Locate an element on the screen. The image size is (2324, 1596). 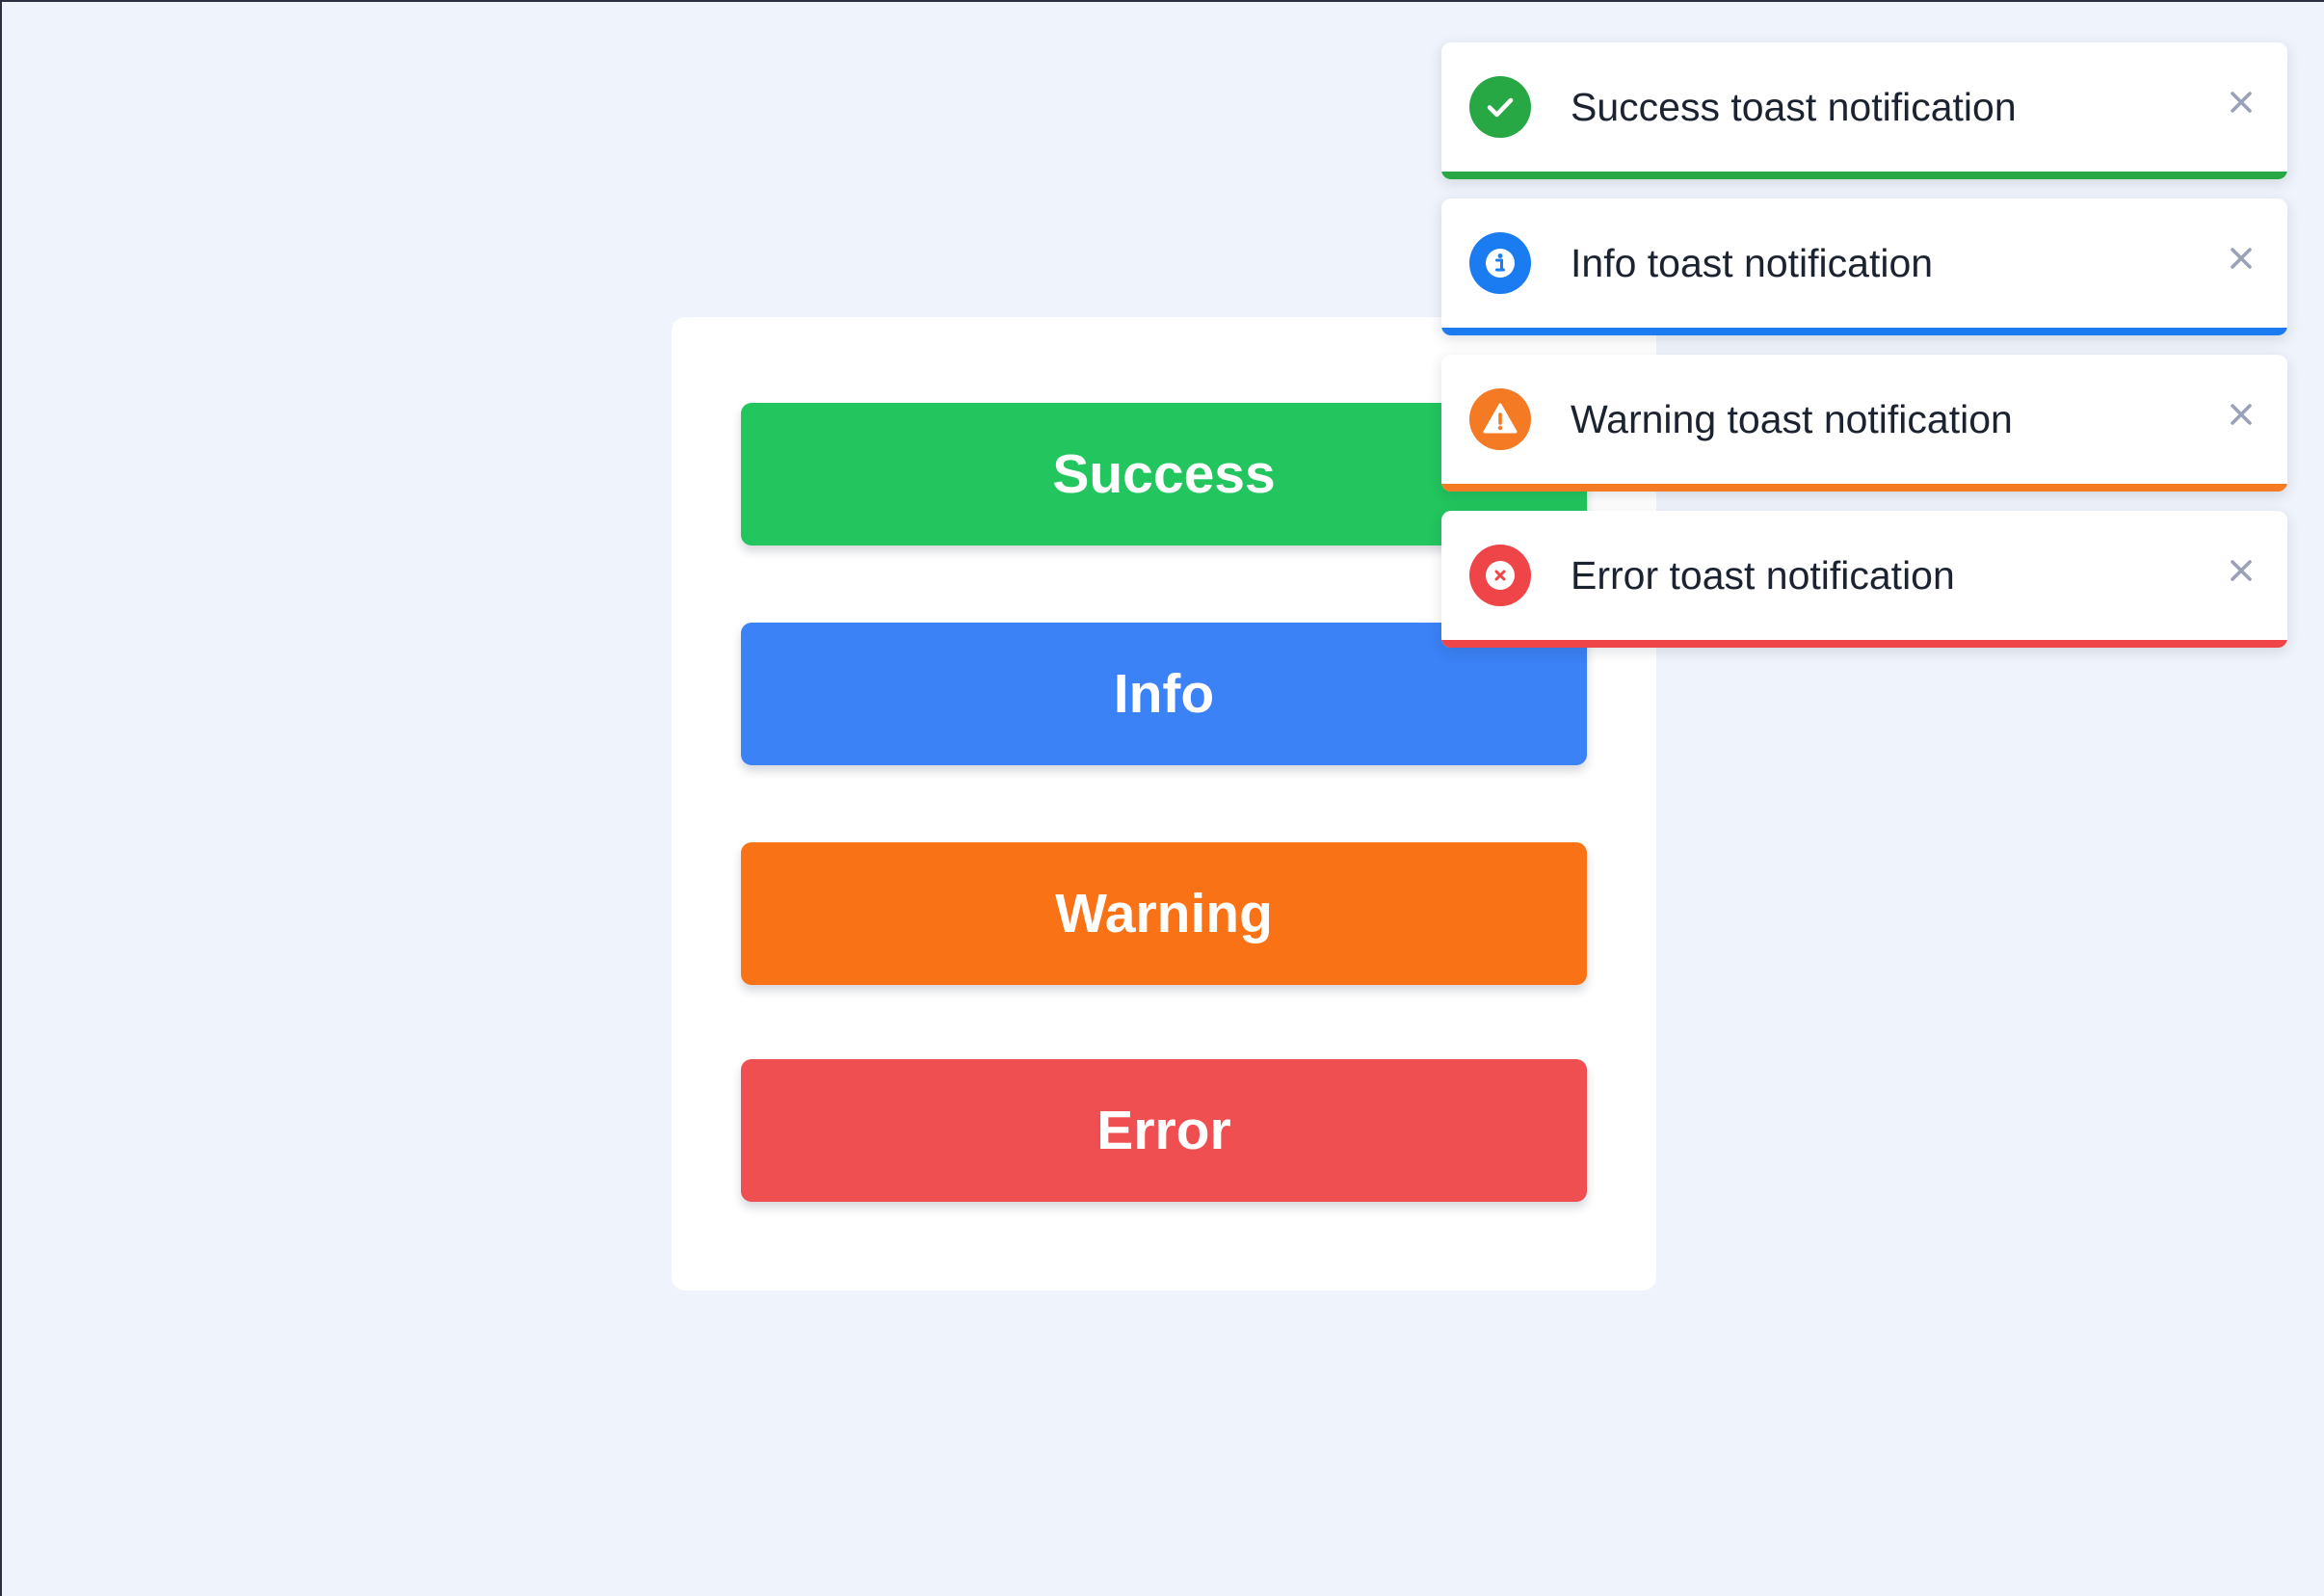
toast-info: Info toast notification is located at coordinates (1864, 267).